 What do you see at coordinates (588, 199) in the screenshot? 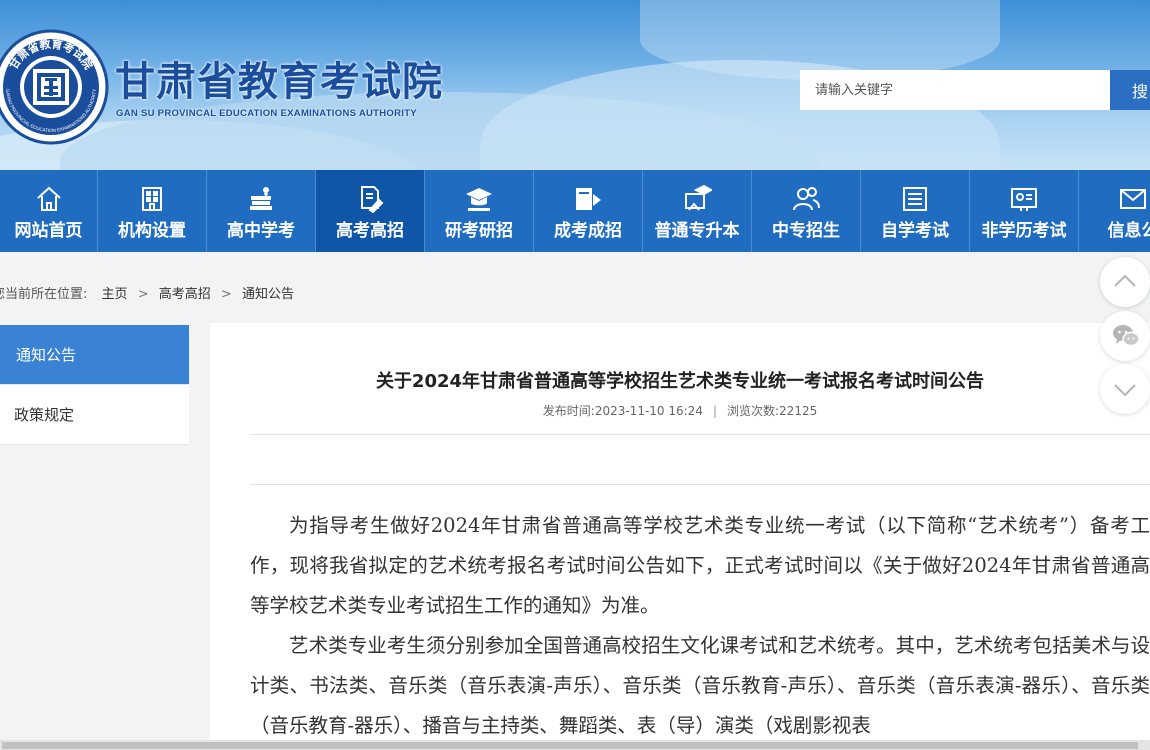
I see `book-play-icon` at bounding box center [588, 199].